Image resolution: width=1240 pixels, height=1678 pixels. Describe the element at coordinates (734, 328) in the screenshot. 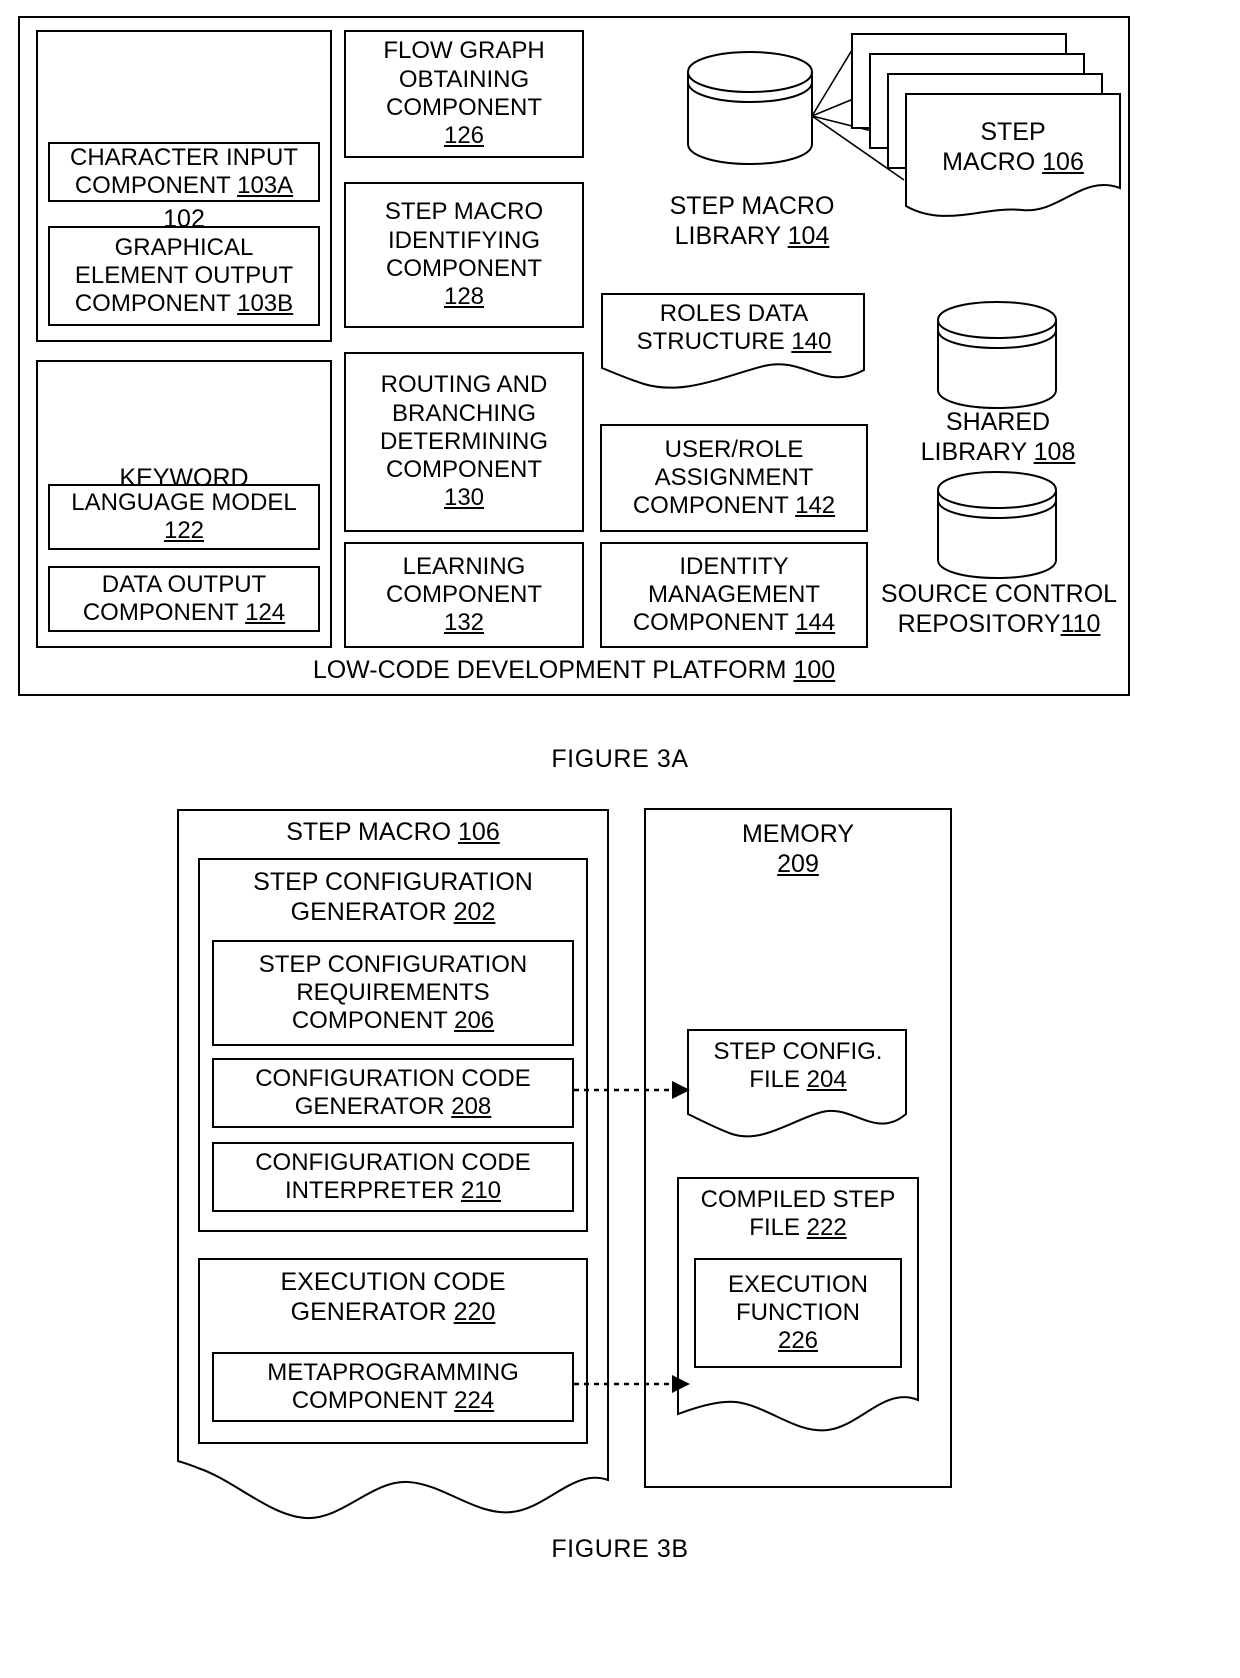

I see `roles-data-structure-label: ROLES DATA STRUCTURE 140` at that location.